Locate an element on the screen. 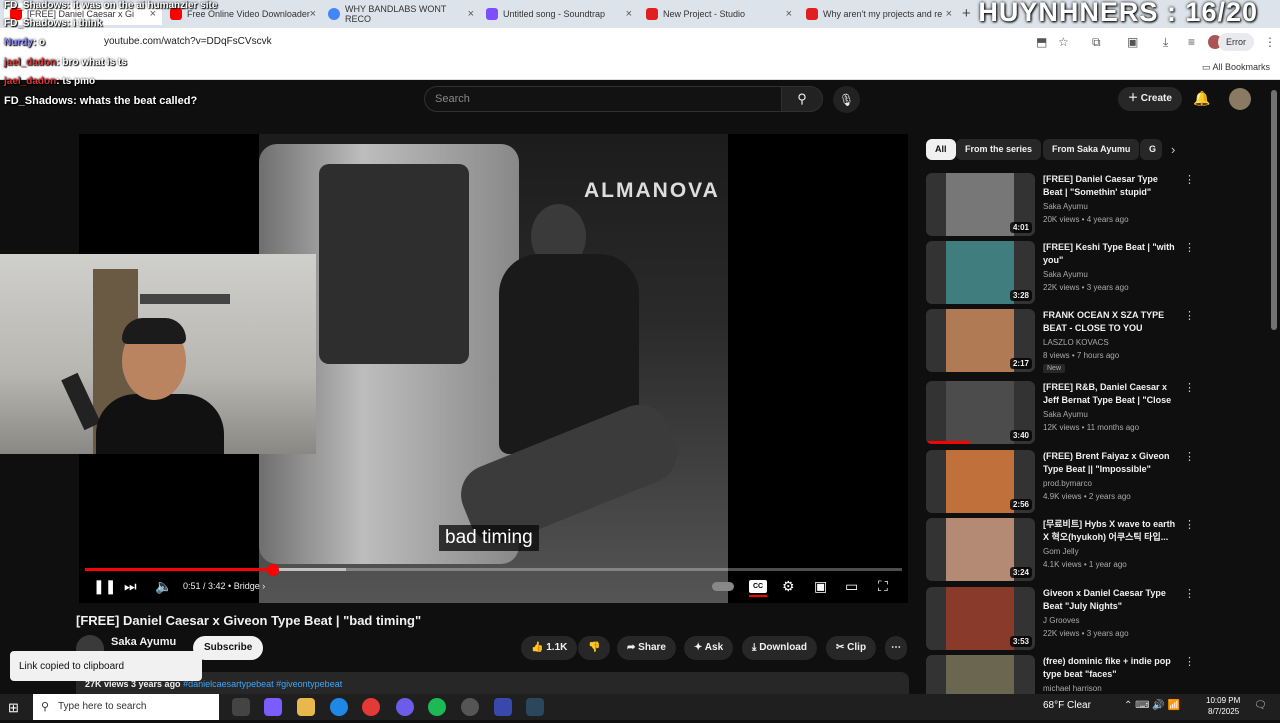 The height and width of the screenshot is (723, 1280). video-thumbnail: 3:24 is located at coordinates (980, 549).